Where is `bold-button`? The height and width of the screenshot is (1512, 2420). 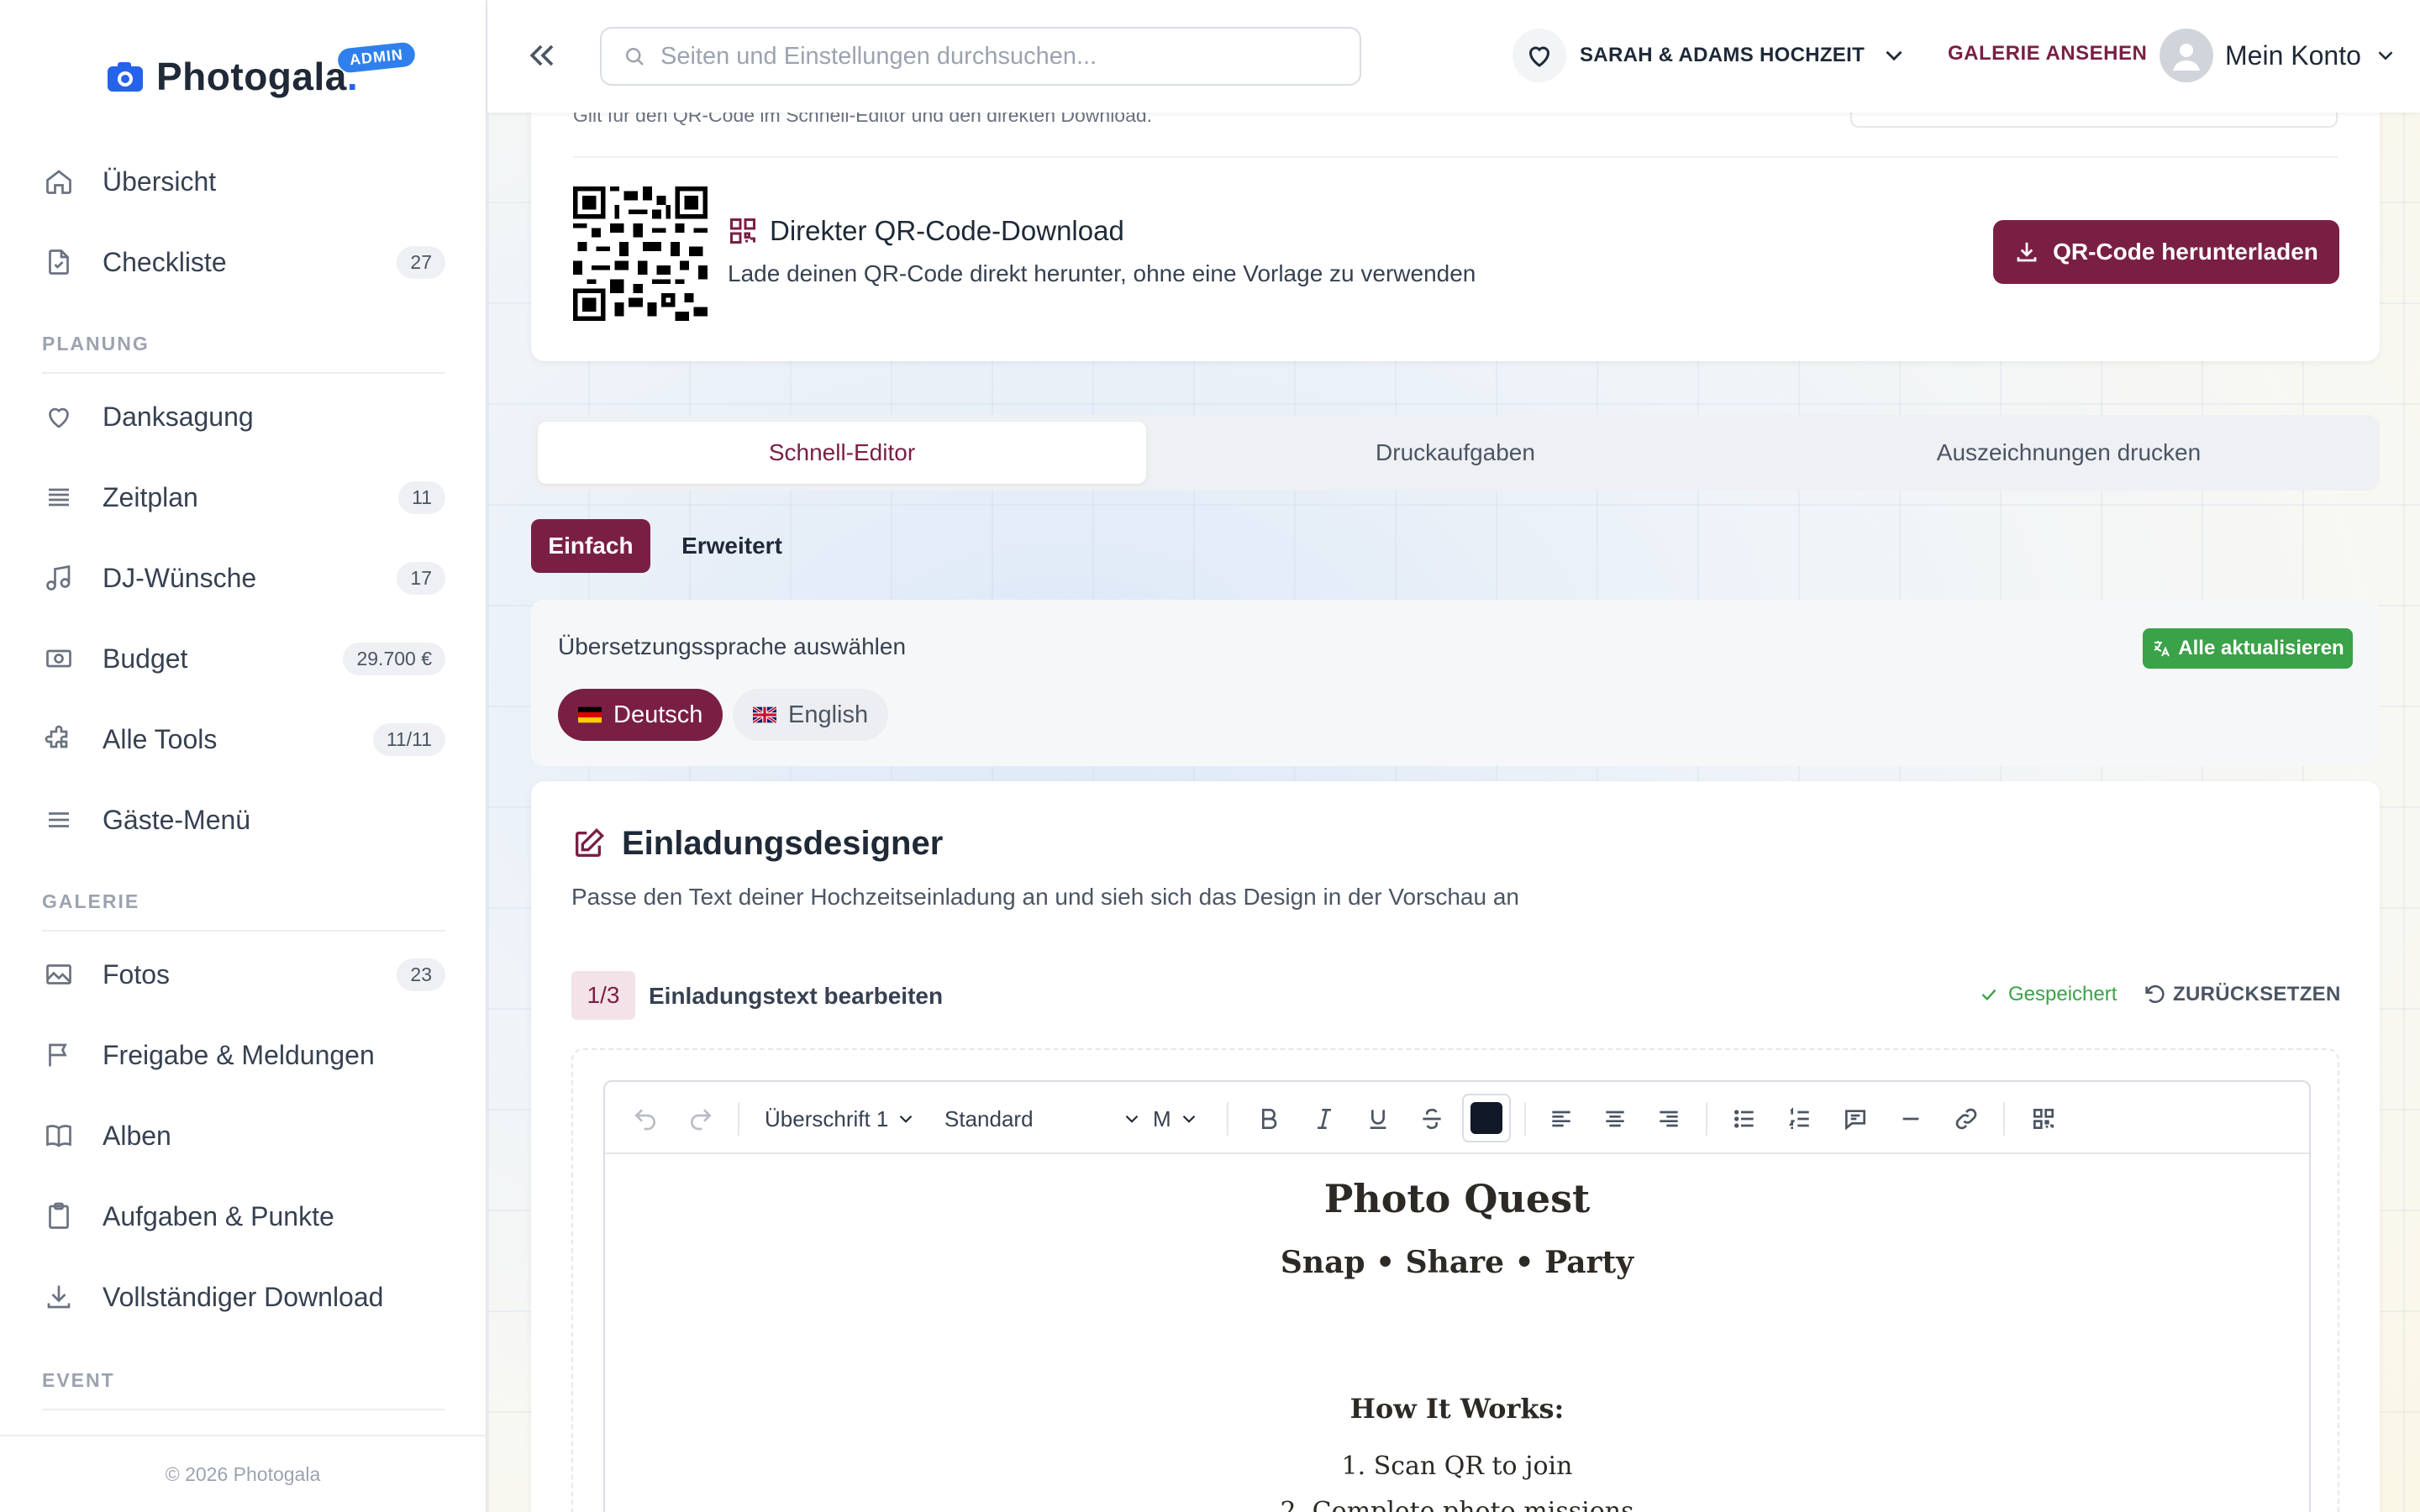 bold-button is located at coordinates (1268, 1118).